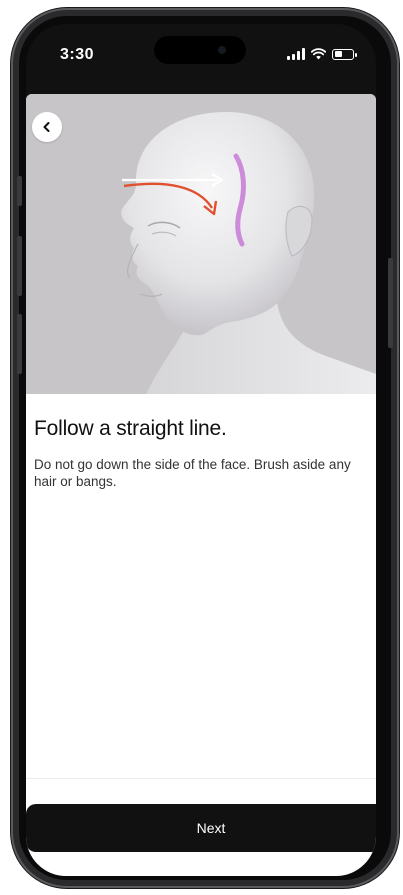 Image resolution: width=403 pixels, height=895 pixels. I want to click on volume-up-button, so click(19, 266).